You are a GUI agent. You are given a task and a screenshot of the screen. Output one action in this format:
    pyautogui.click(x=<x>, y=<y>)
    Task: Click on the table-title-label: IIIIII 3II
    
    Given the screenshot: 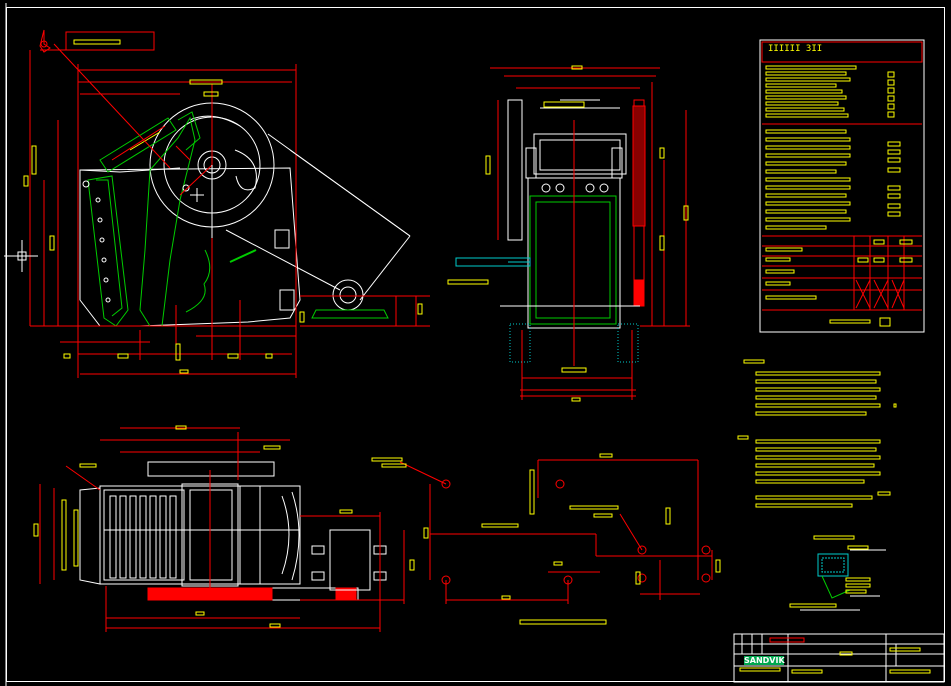 What is the action you would take?
    pyautogui.click(x=795, y=49)
    